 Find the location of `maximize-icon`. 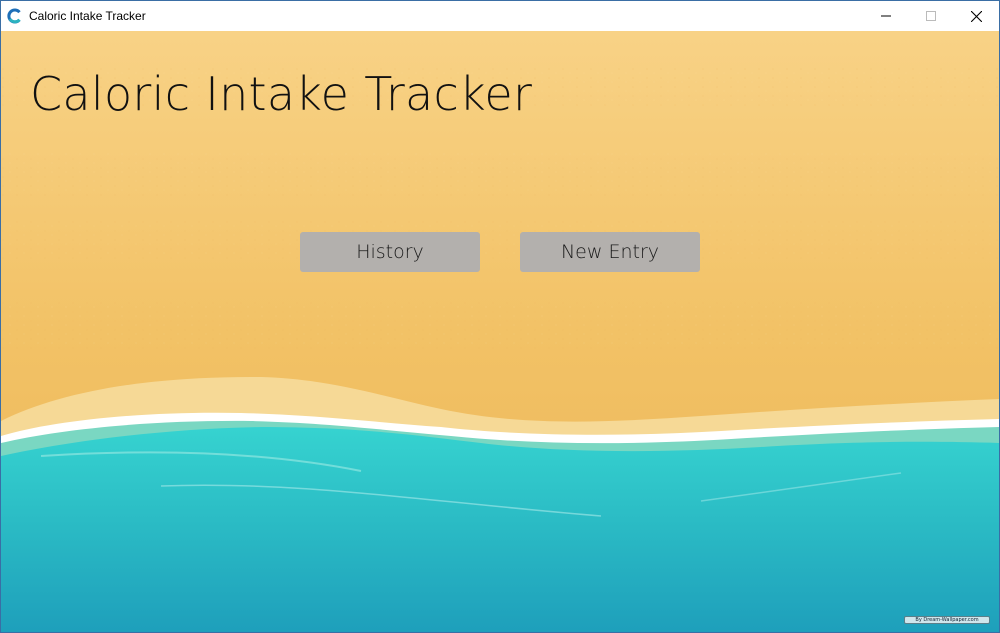

maximize-icon is located at coordinates (931, 16).